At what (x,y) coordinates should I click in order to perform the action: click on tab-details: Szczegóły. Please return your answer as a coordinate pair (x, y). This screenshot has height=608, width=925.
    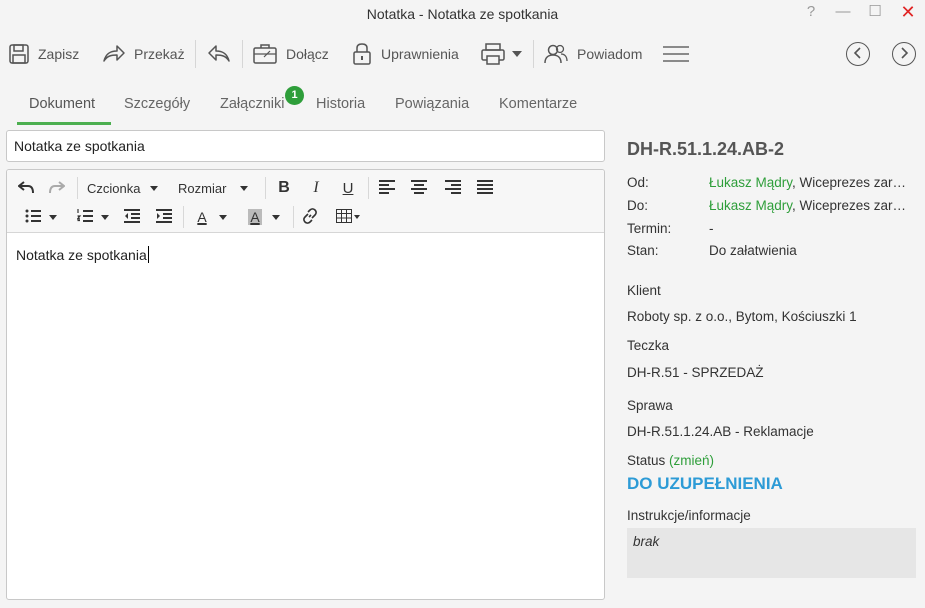
    Looking at the image, I should click on (157, 104).